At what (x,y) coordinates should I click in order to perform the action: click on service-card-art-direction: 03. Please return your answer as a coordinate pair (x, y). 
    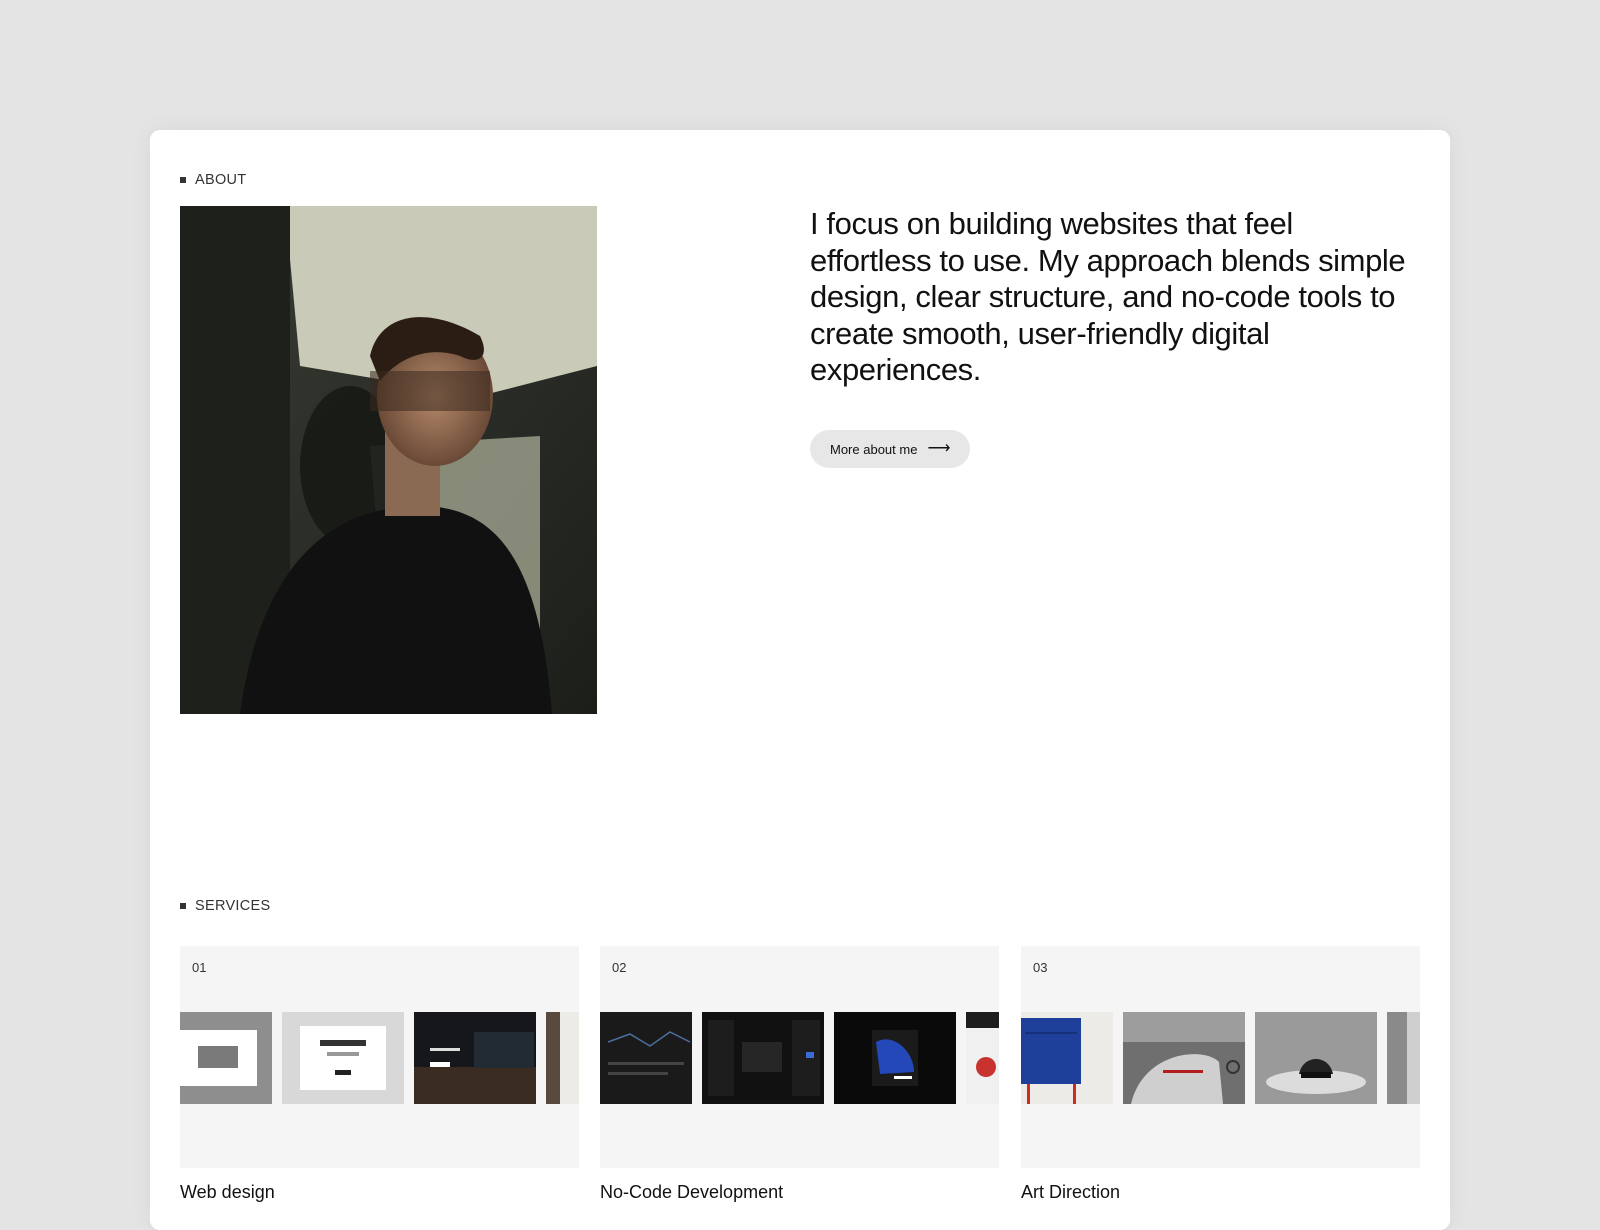
    Looking at the image, I should click on (1220, 1057).